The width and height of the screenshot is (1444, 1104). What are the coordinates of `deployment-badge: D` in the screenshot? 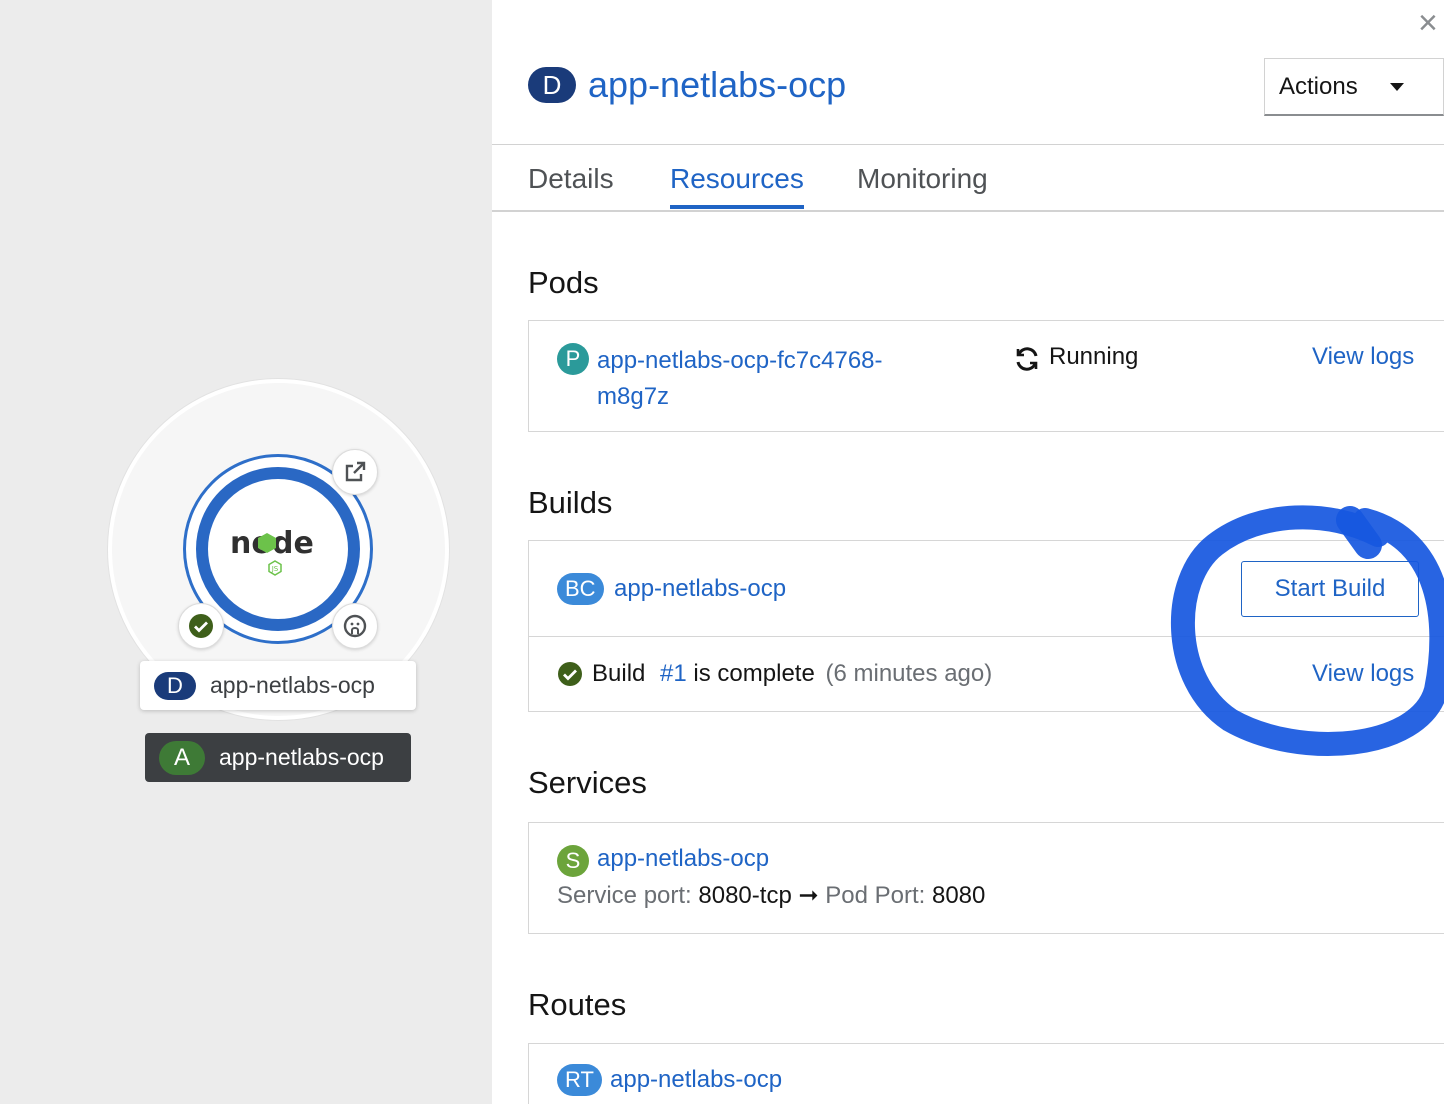 It's located at (175, 685).